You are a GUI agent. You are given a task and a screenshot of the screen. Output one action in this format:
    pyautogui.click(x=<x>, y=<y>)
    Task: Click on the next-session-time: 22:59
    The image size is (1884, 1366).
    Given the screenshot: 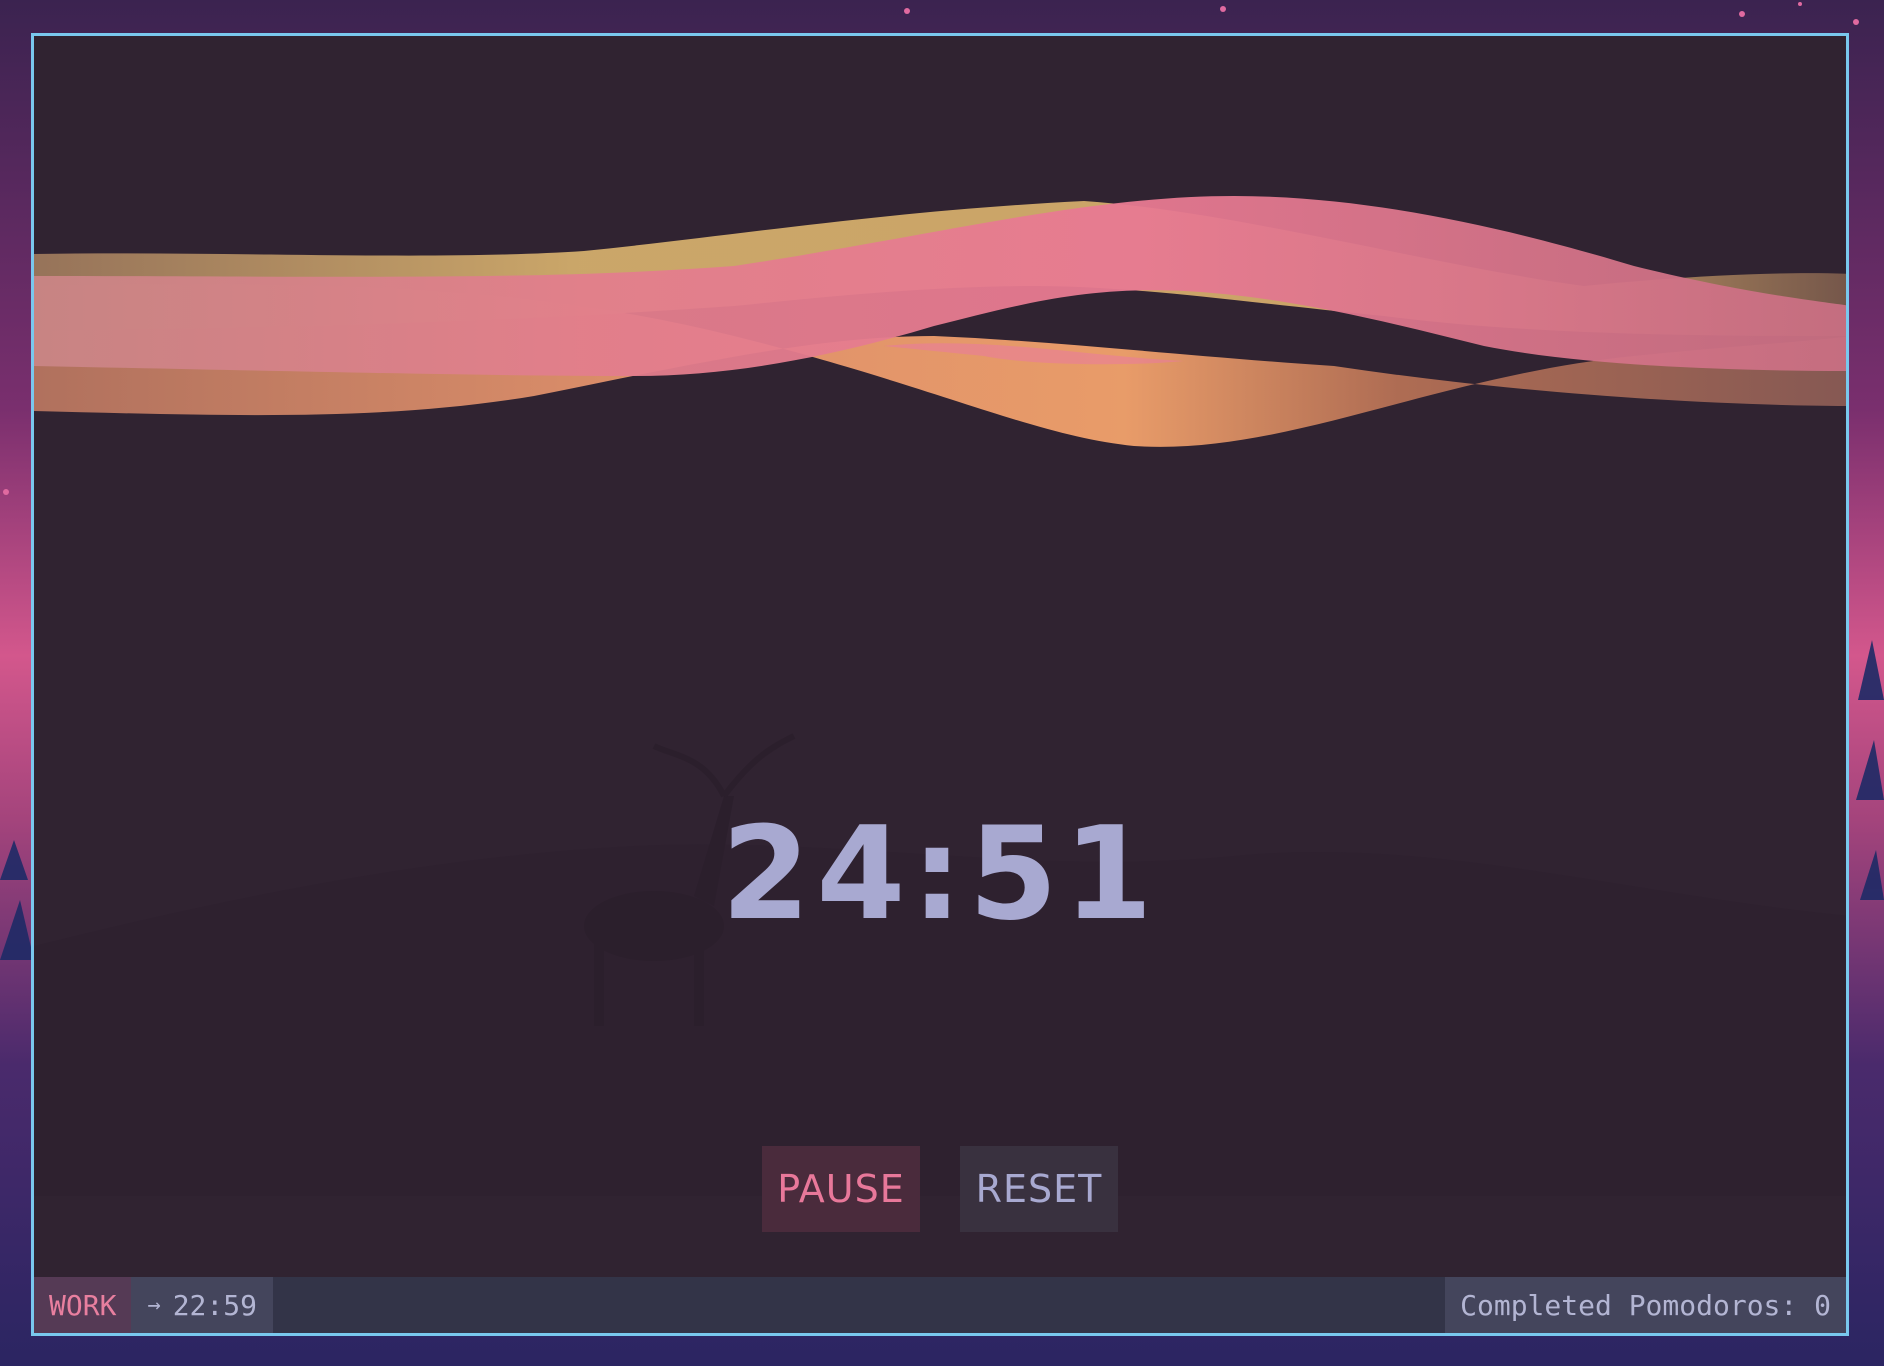 What is the action you would take?
    pyautogui.click(x=214, y=1305)
    